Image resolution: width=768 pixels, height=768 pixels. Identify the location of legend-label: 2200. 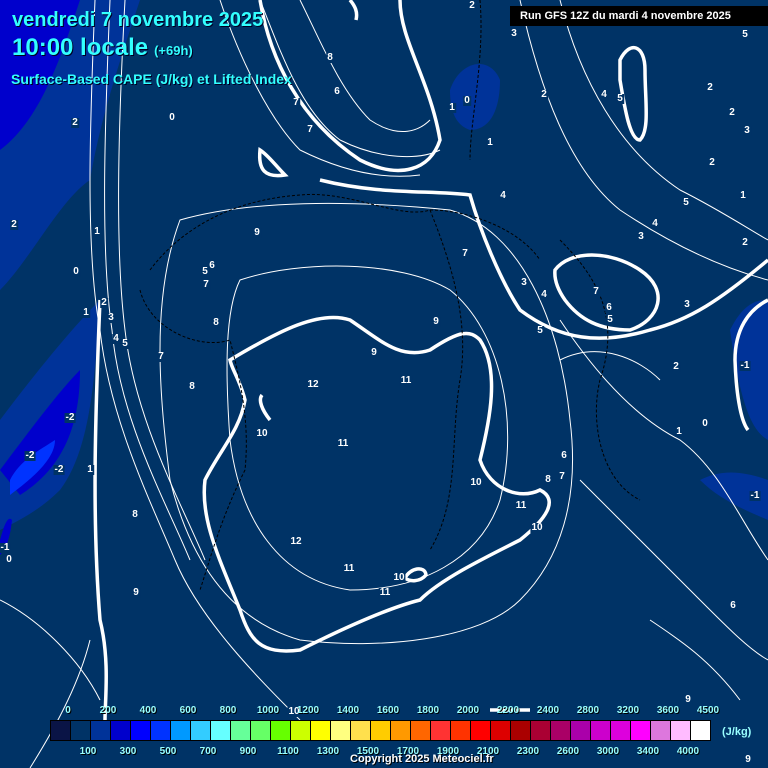
(508, 710).